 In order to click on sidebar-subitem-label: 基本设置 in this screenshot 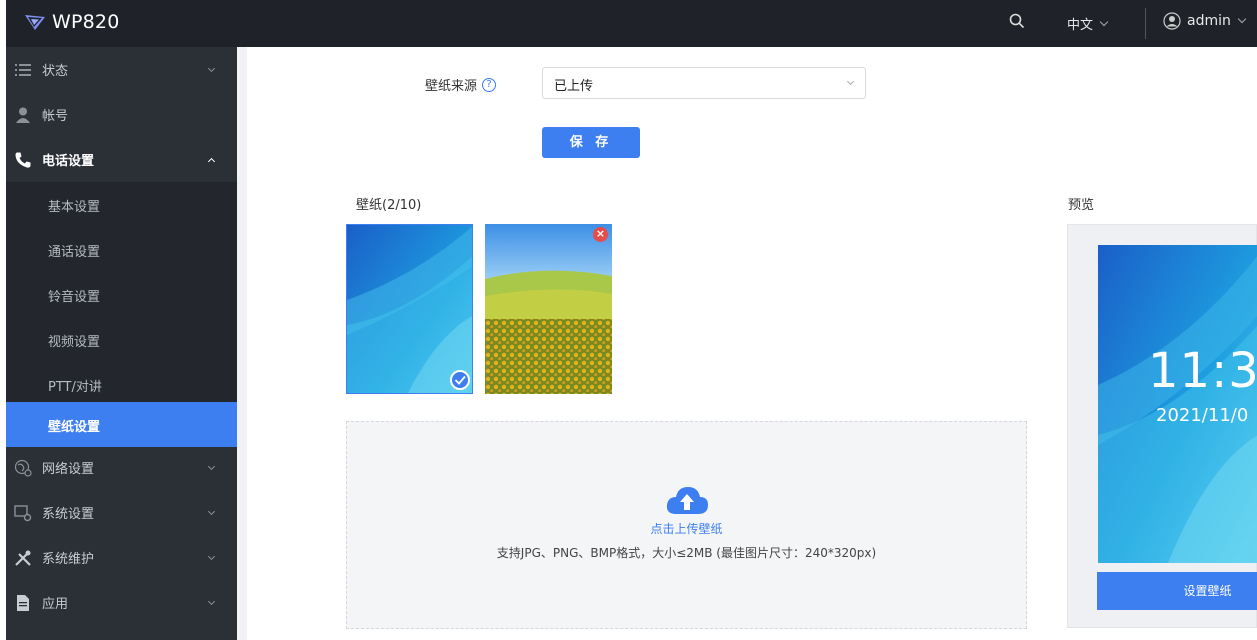, I will do `click(74, 207)`.